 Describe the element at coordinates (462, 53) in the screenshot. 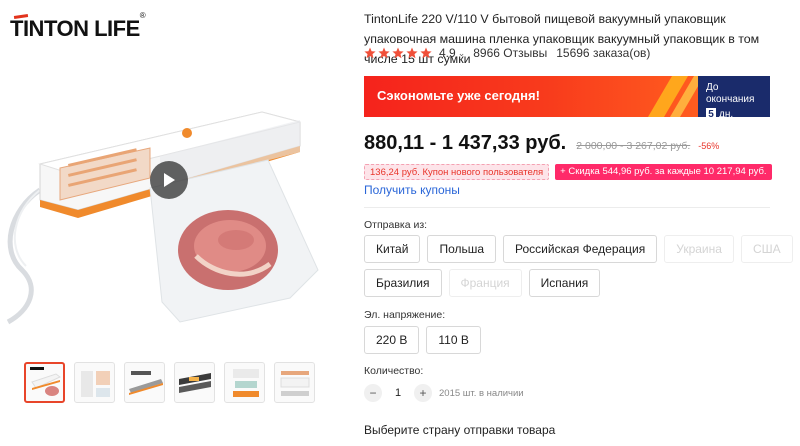

I see `chevron-down-icon: ⌄` at that location.